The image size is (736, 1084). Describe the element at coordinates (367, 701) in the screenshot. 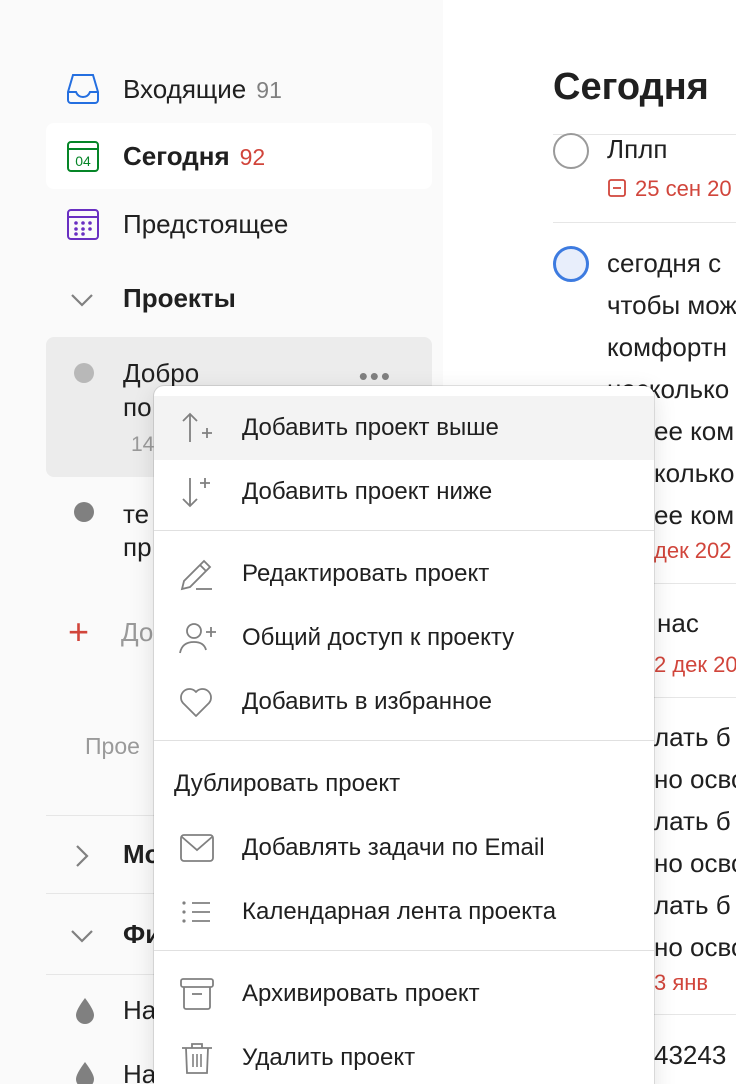

I see `menu-item-label: Добавить в избранное` at that location.